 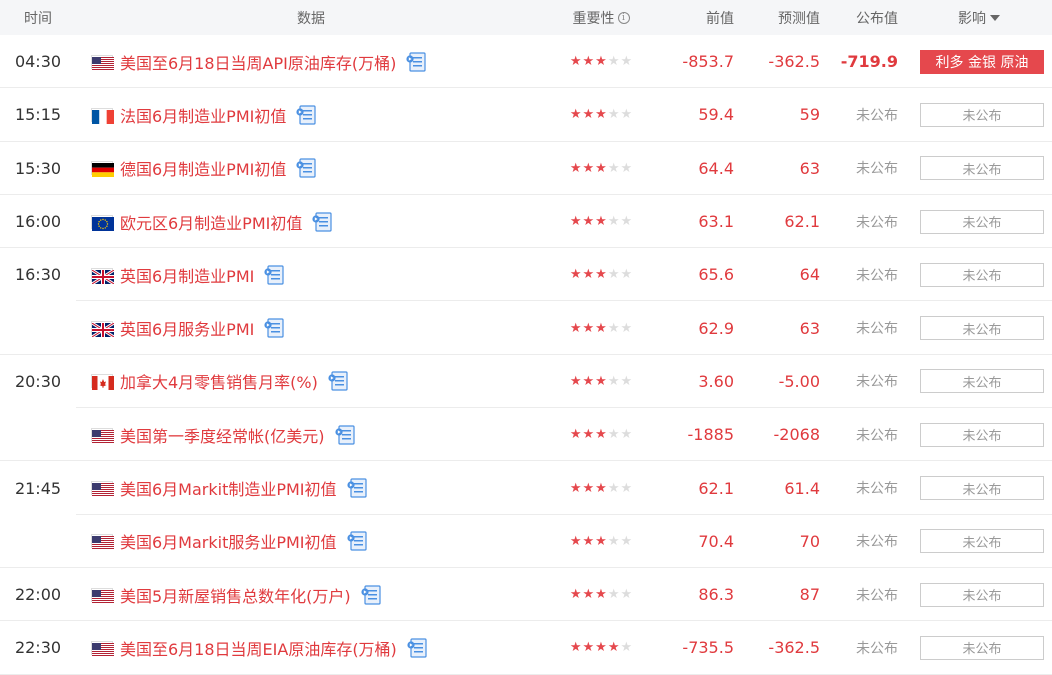 I want to click on event-name-link: 法国6月制造业PMI初值, so click(x=202, y=115).